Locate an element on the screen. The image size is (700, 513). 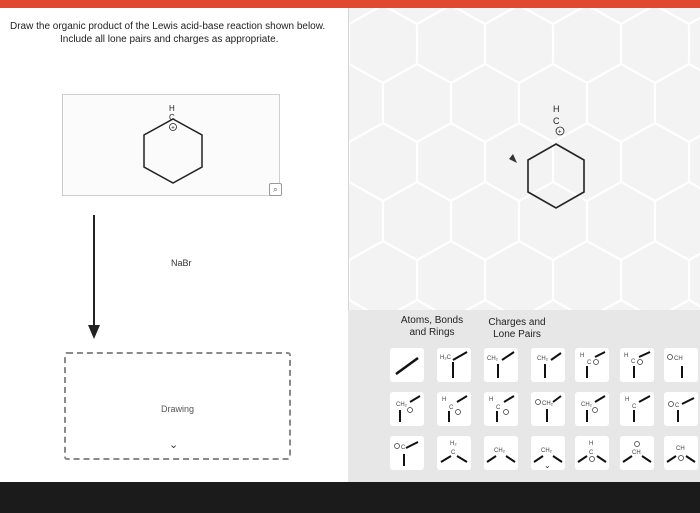
zoom-button: ⌕ is located at coordinates (275, 189).